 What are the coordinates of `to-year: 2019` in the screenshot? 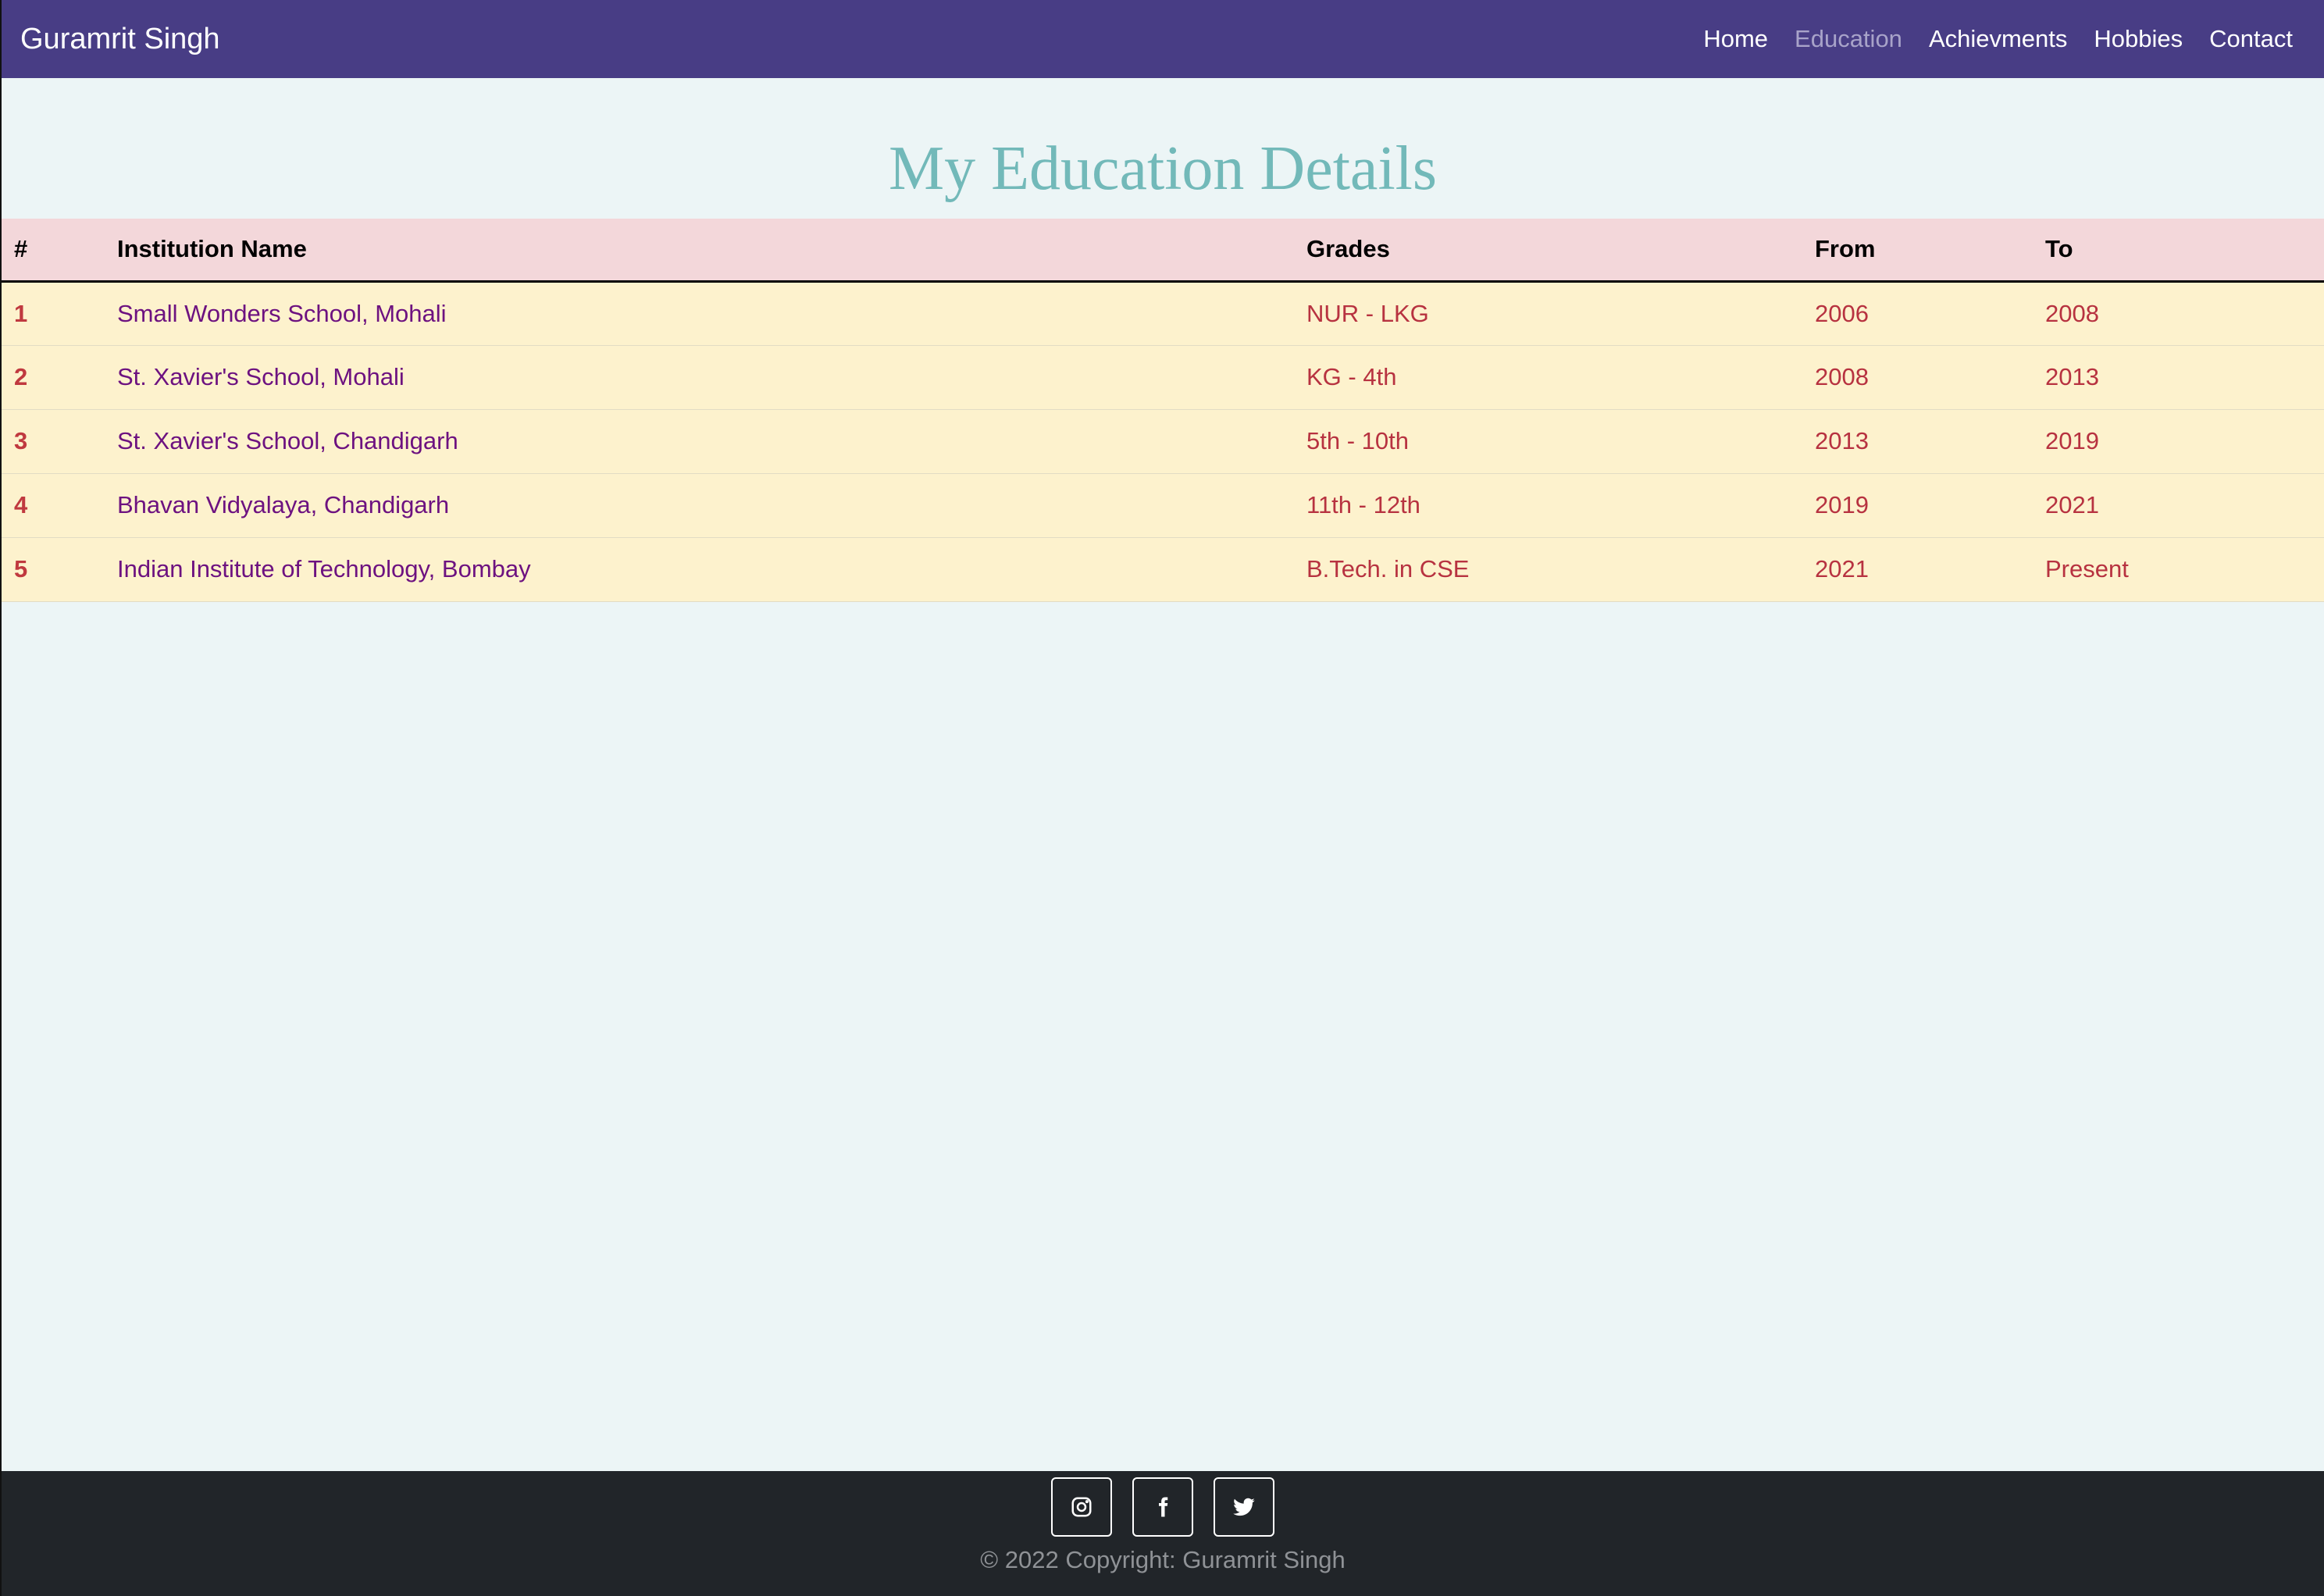 It's located at (2178, 441).